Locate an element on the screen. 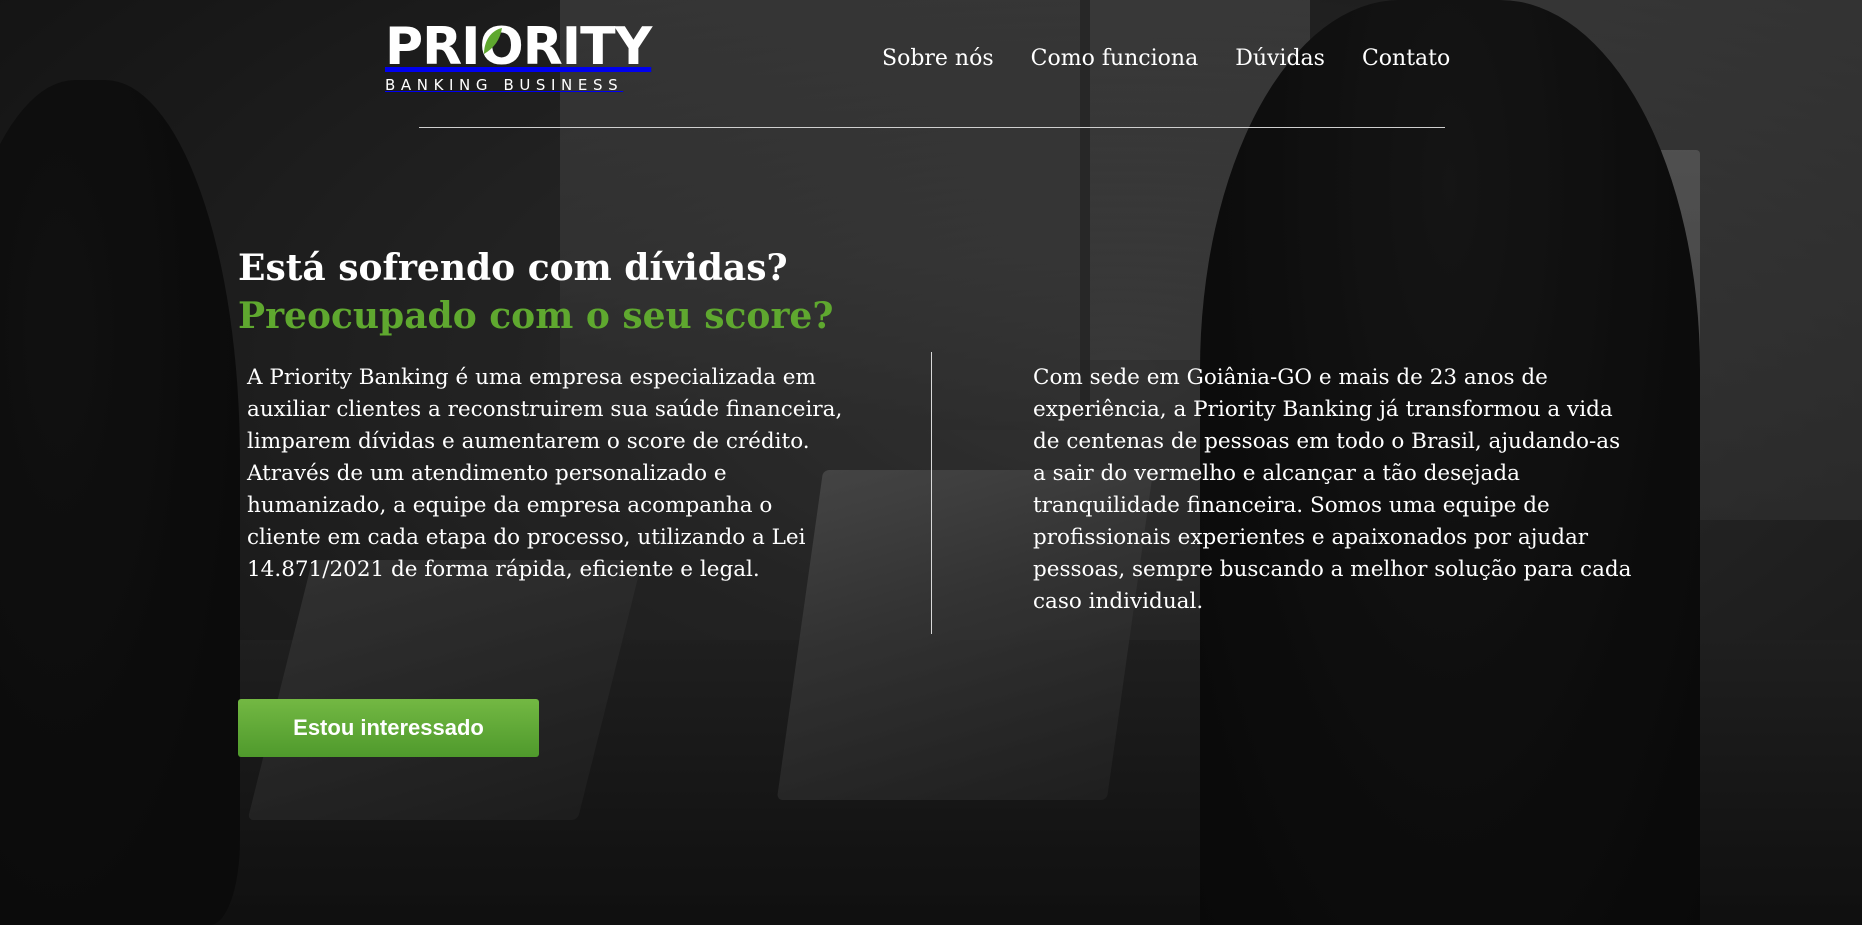 This screenshot has width=1862, height=925. main-navigation: Sobre nós Como funciona Dúvidas Contato is located at coordinates (1166, 58).